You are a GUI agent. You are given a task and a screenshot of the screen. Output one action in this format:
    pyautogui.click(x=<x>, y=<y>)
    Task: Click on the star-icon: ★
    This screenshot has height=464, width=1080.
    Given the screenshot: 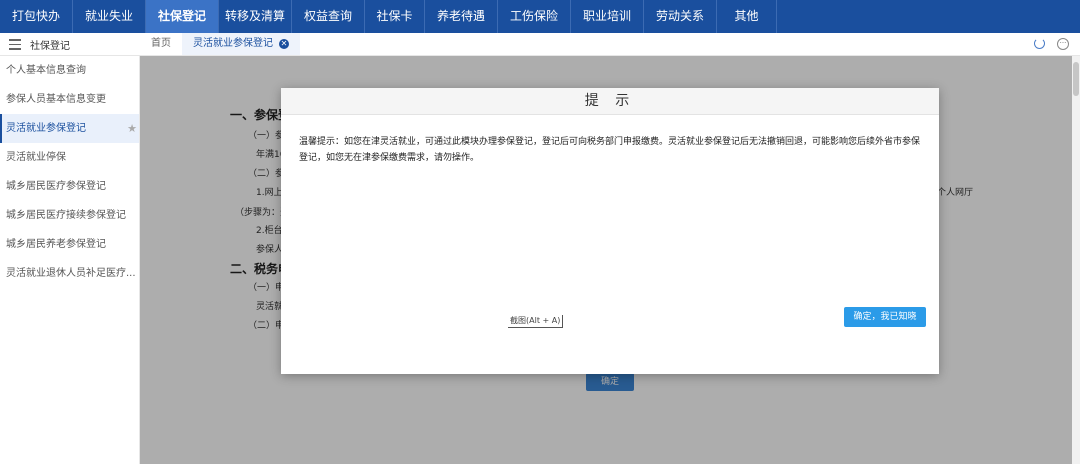 What is the action you would take?
    pyautogui.click(x=132, y=128)
    